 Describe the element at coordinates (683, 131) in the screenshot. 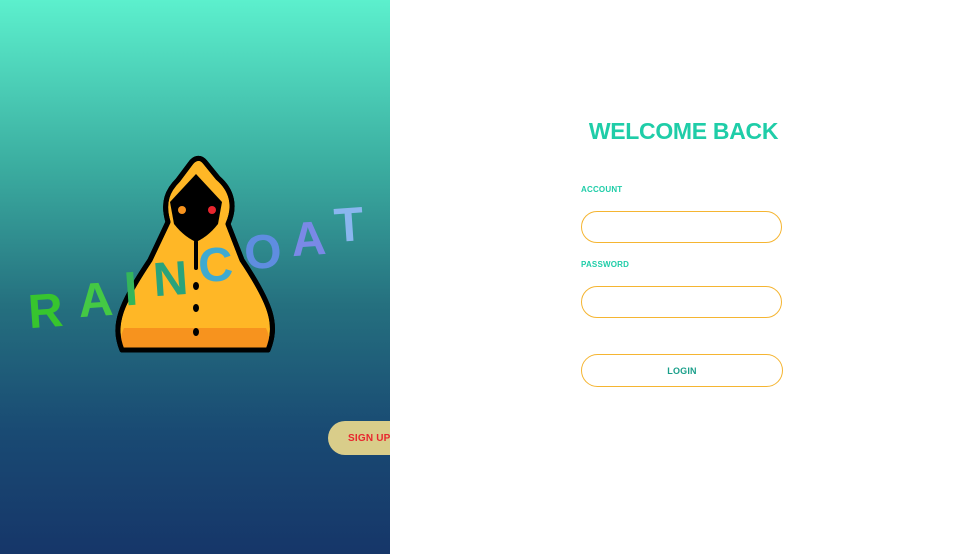

I see `page-title: WELCOME BACK` at that location.